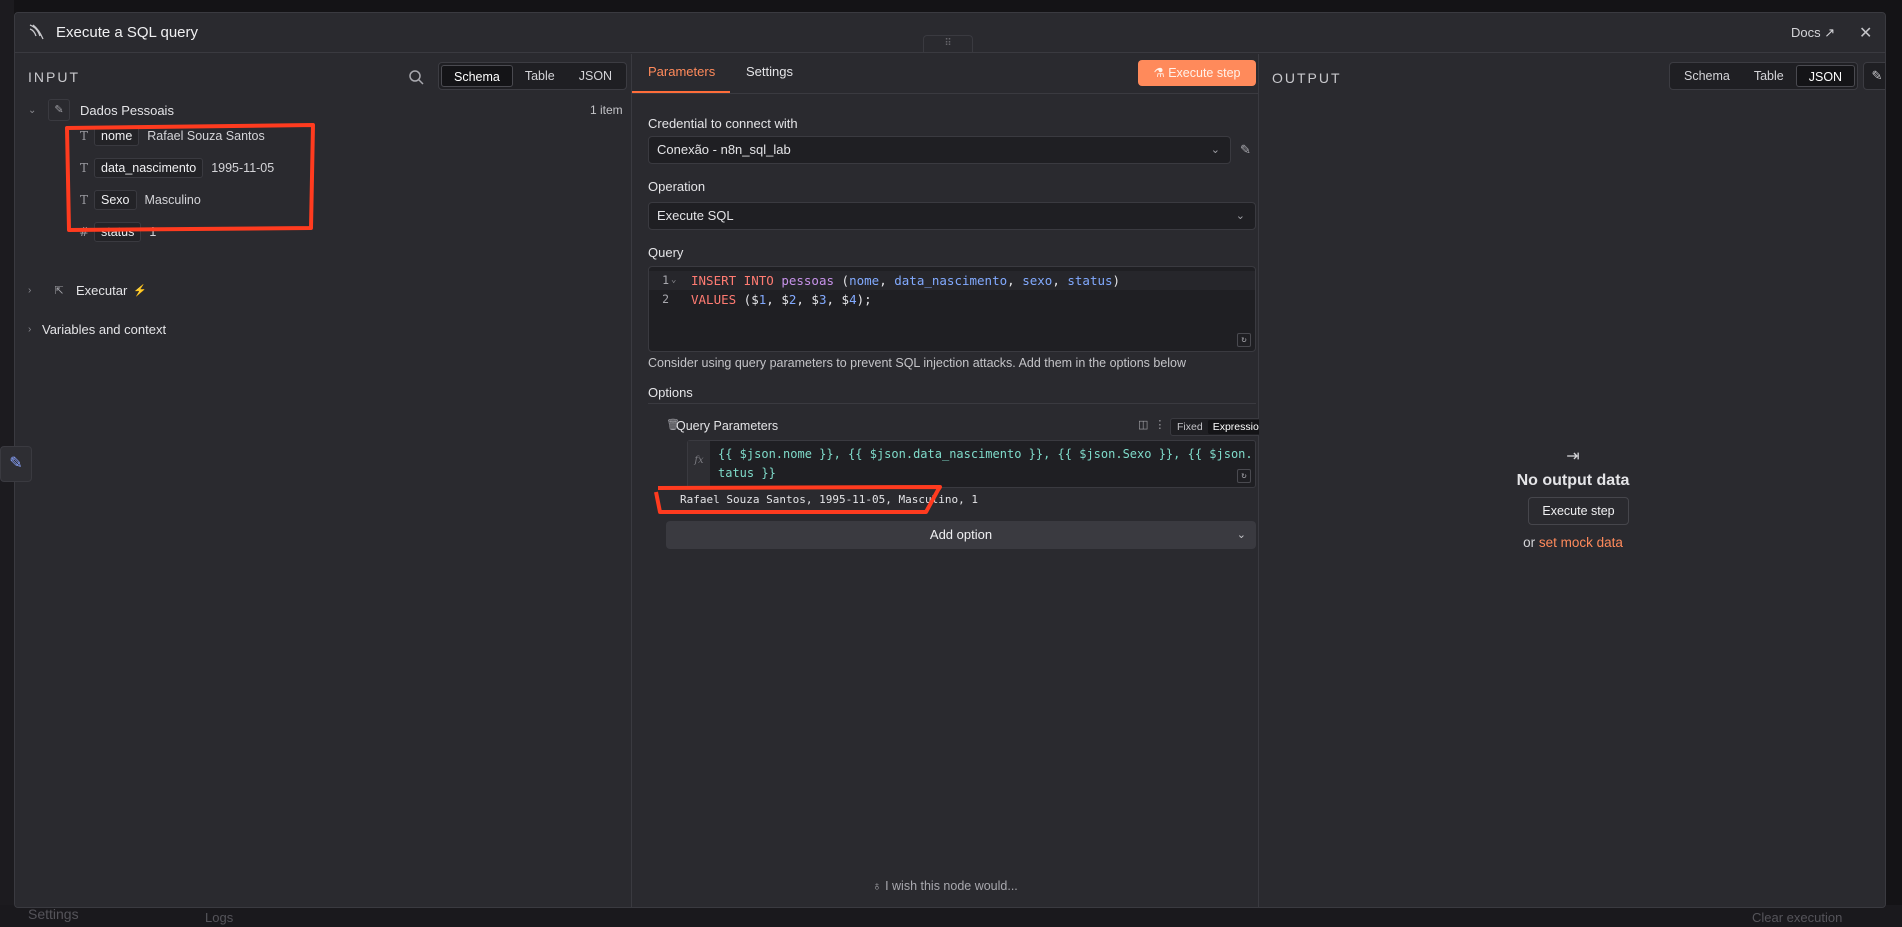 Image resolution: width=1902 pixels, height=927 pixels. I want to click on field-row: T data_nascimento 1995-11-05, so click(174, 168).